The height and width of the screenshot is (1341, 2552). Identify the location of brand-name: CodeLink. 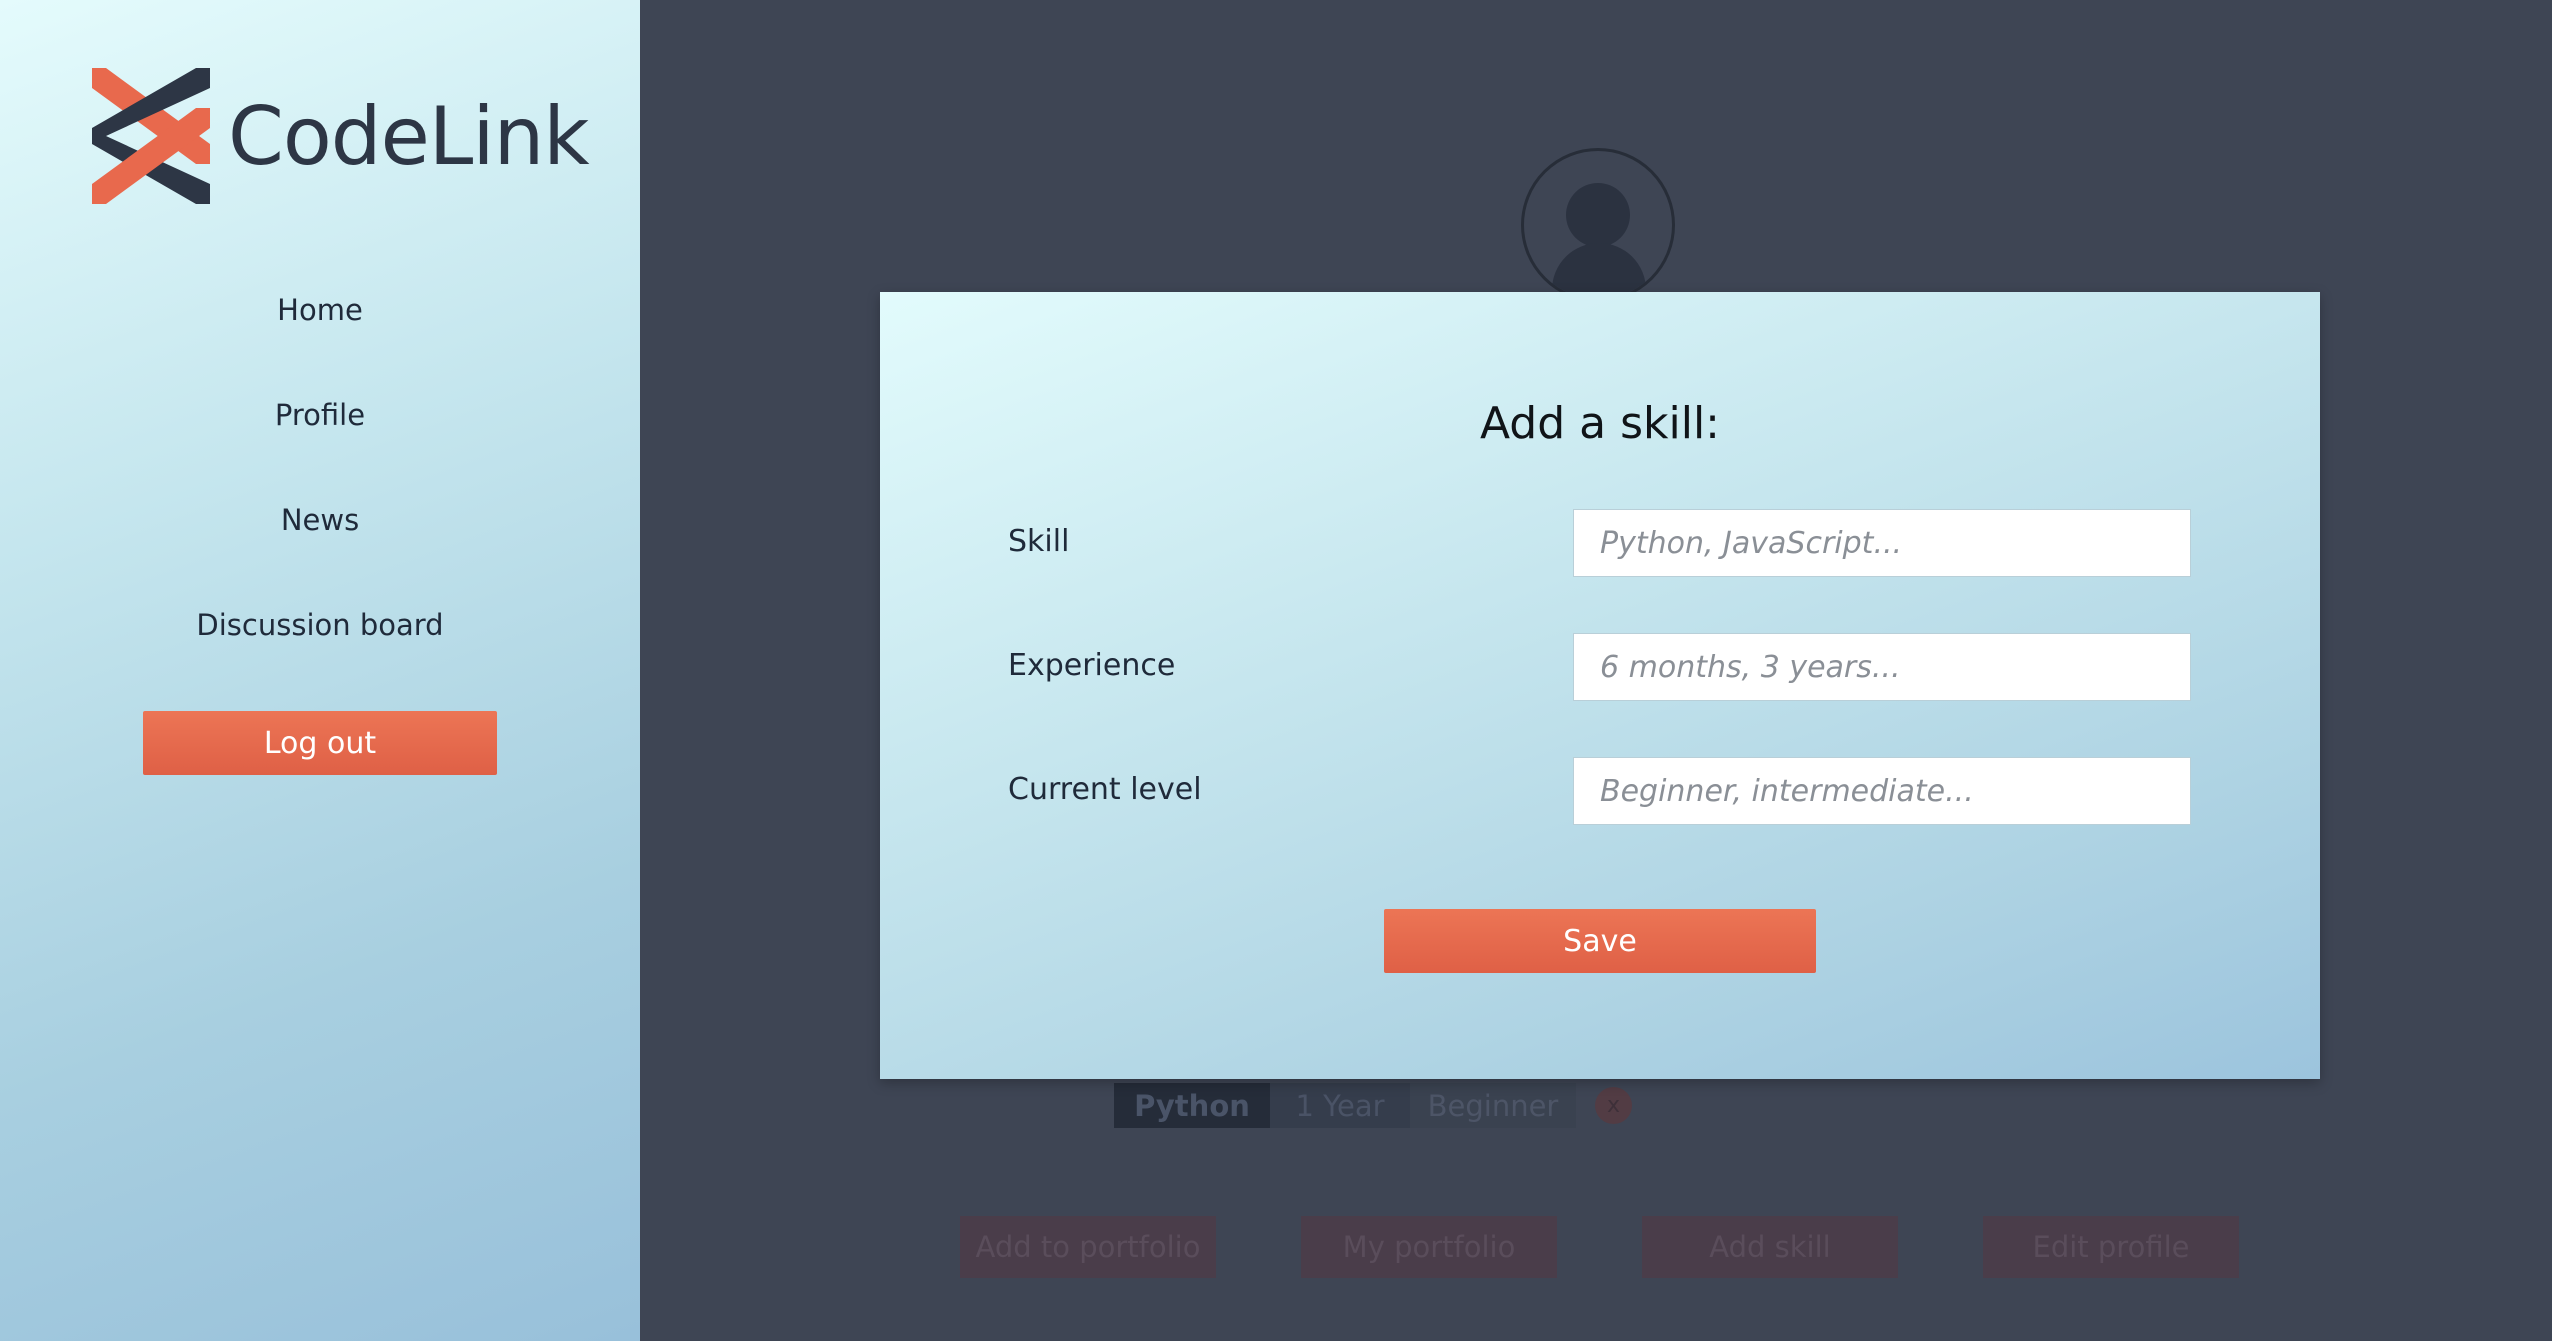
(409, 136).